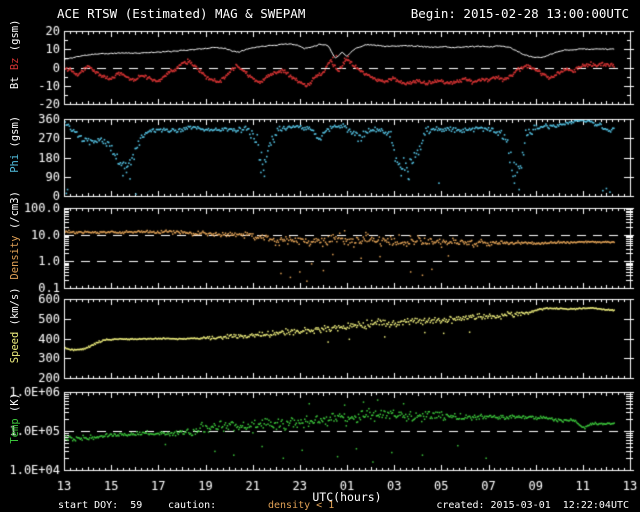  What do you see at coordinates (15, 406) in the screenshot?
I see `ylabel-part: (K)` at bounding box center [15, 406].